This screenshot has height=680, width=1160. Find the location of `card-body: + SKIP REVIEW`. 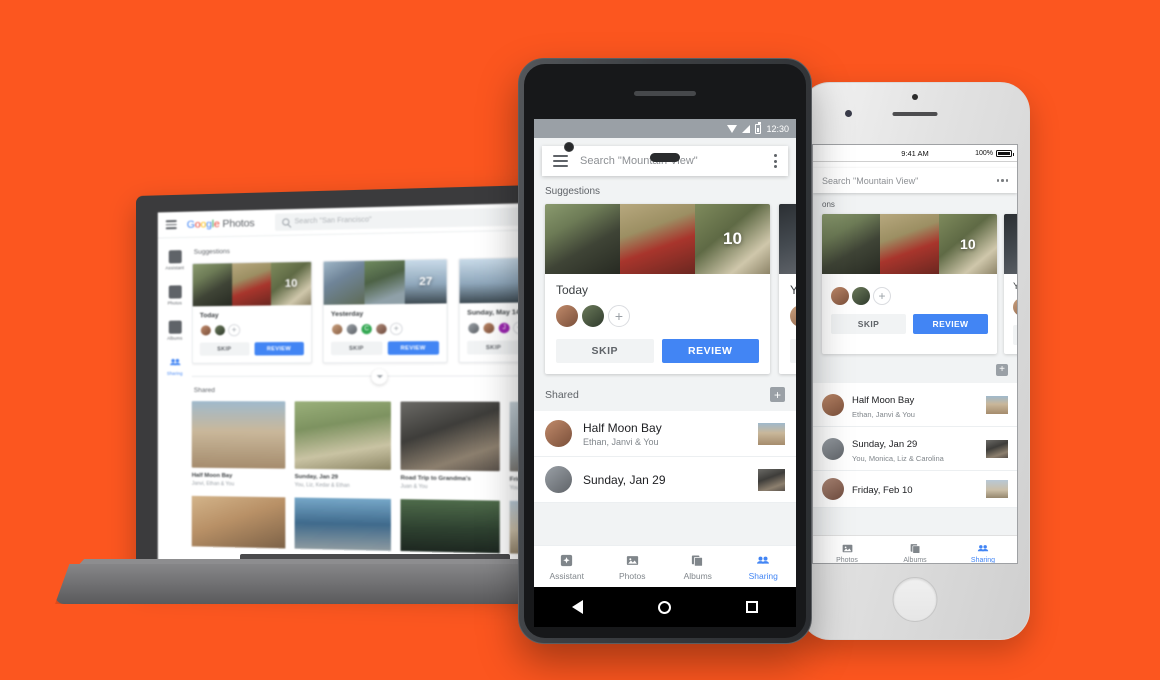

card-body: + SKIP REVIEW is located at coordinates (909, 308).